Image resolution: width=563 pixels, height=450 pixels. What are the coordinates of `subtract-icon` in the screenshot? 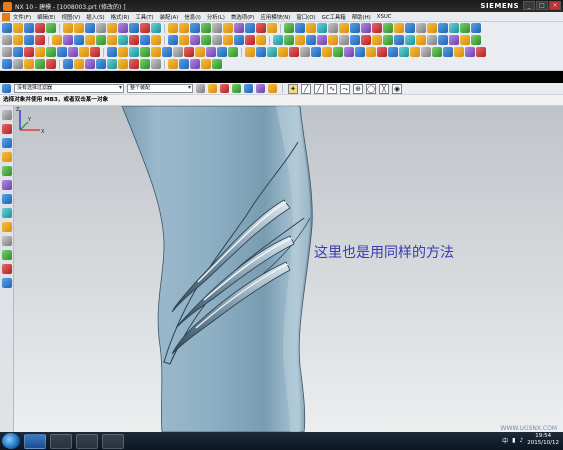 It's located at (145, 28).